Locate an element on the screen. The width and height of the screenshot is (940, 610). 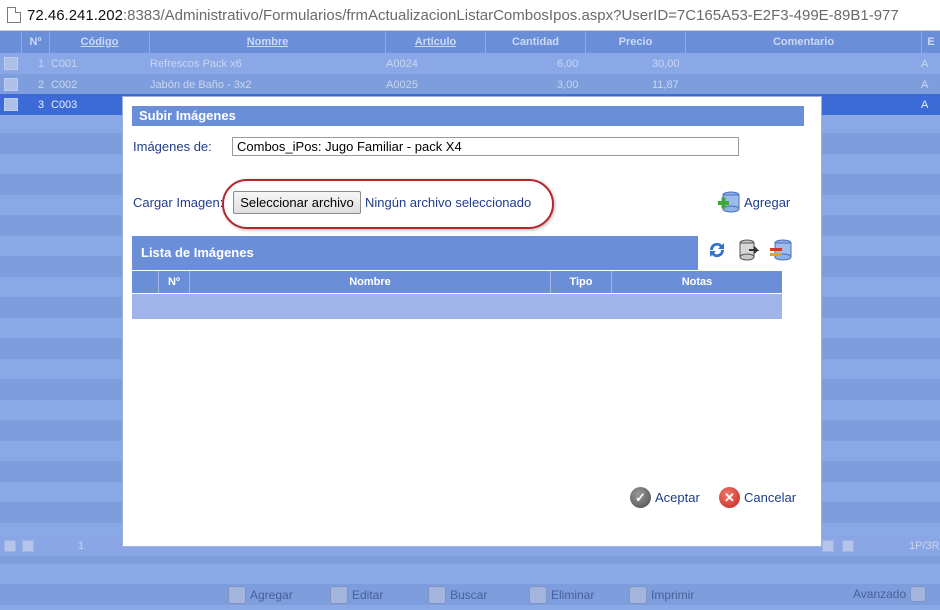
editar-button: Editar is located at coordinates (356, 595).